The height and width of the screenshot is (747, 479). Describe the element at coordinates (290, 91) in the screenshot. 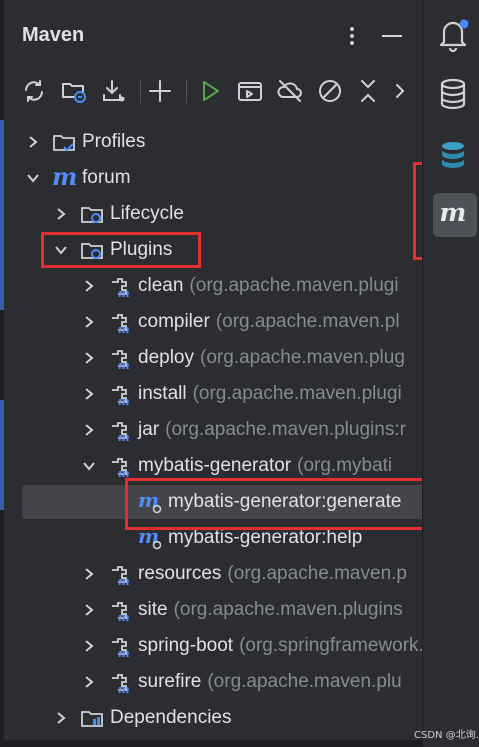

I see `toggle-offline-icon` at that location.